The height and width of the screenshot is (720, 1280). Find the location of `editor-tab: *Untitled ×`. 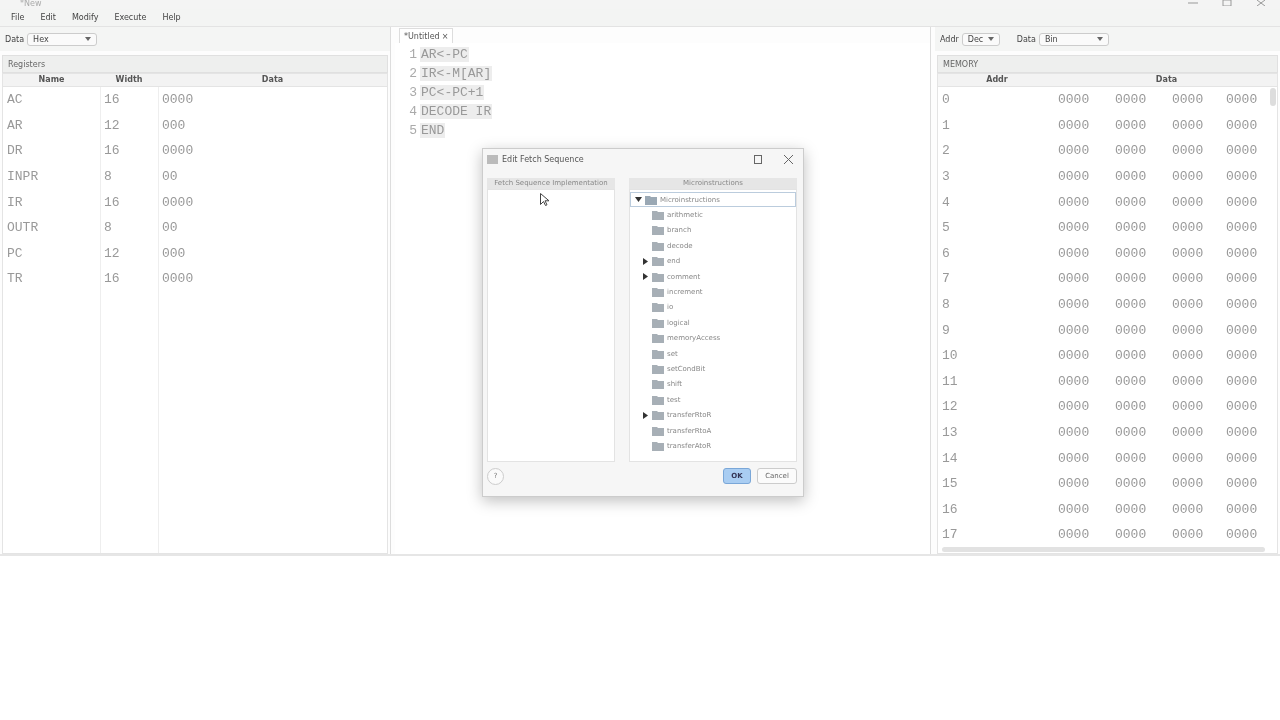

editor-tab: *Untitled × is located at coordinates (426, 35).